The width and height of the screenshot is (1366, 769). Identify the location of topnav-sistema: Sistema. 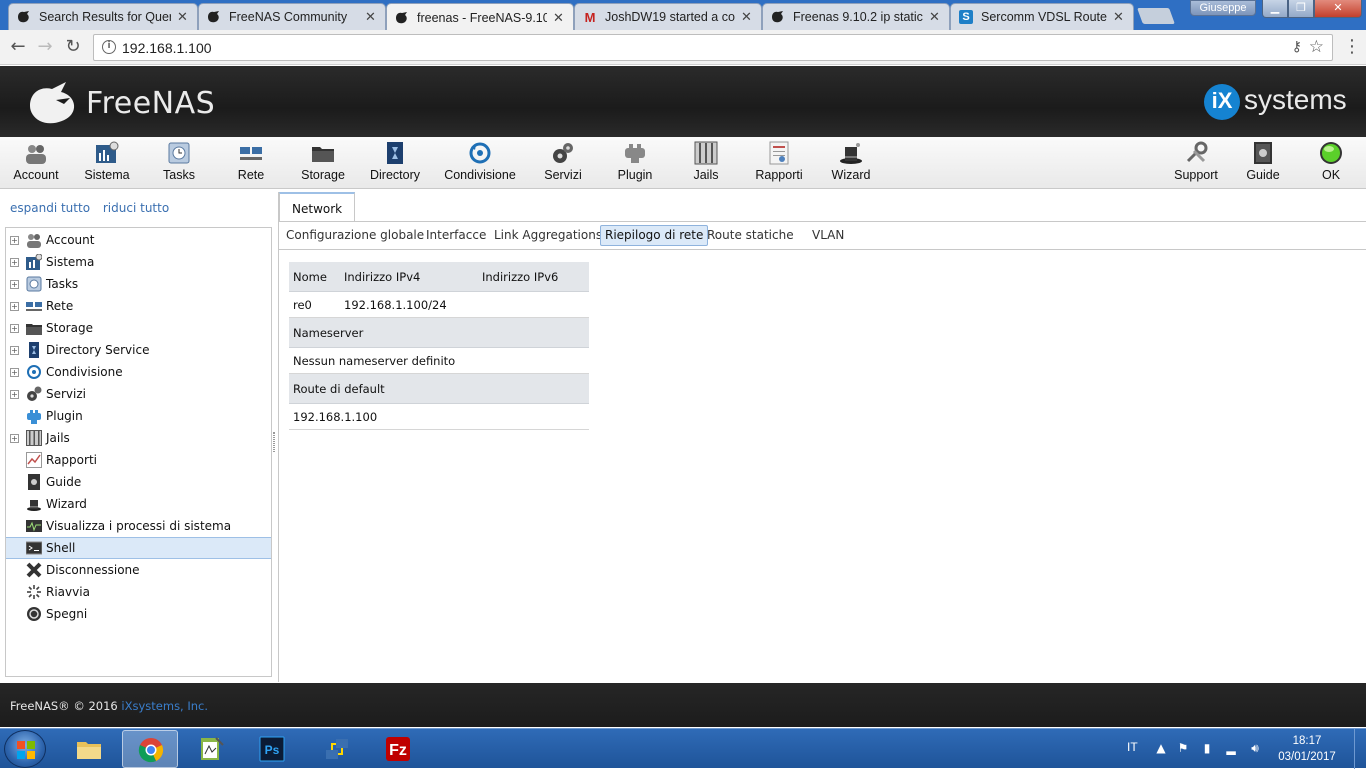
(107, 164).